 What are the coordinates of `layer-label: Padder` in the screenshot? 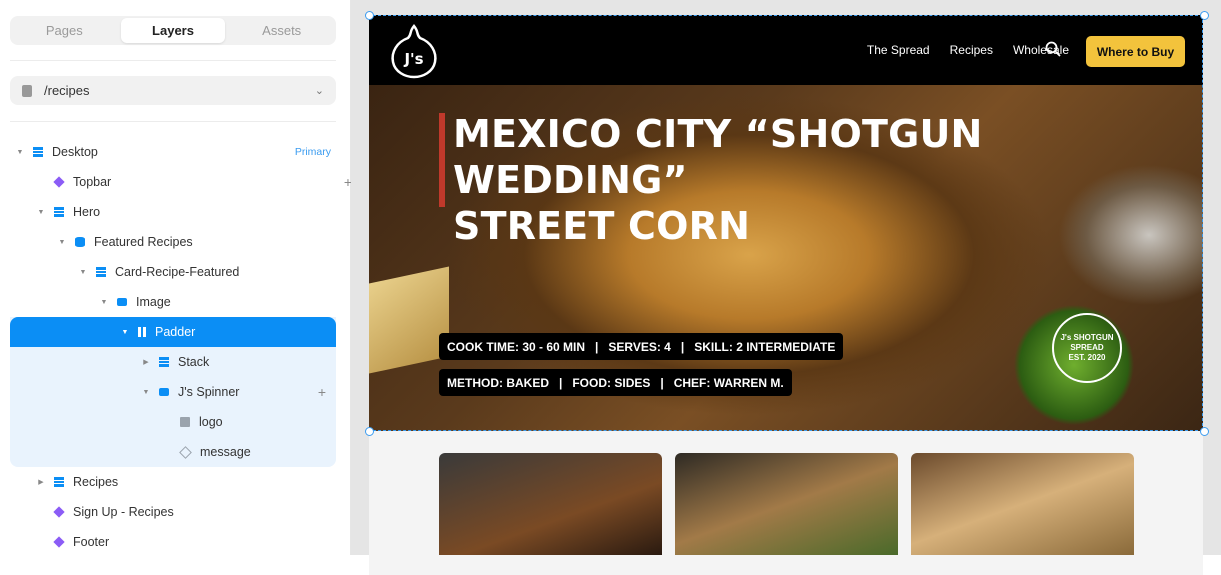 It's located at (175, 332).